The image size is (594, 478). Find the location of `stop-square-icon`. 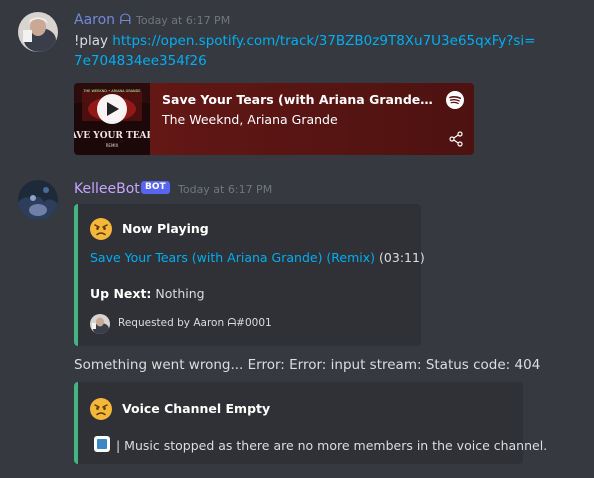

stop-square-icon is located at coordinates (102, 444).